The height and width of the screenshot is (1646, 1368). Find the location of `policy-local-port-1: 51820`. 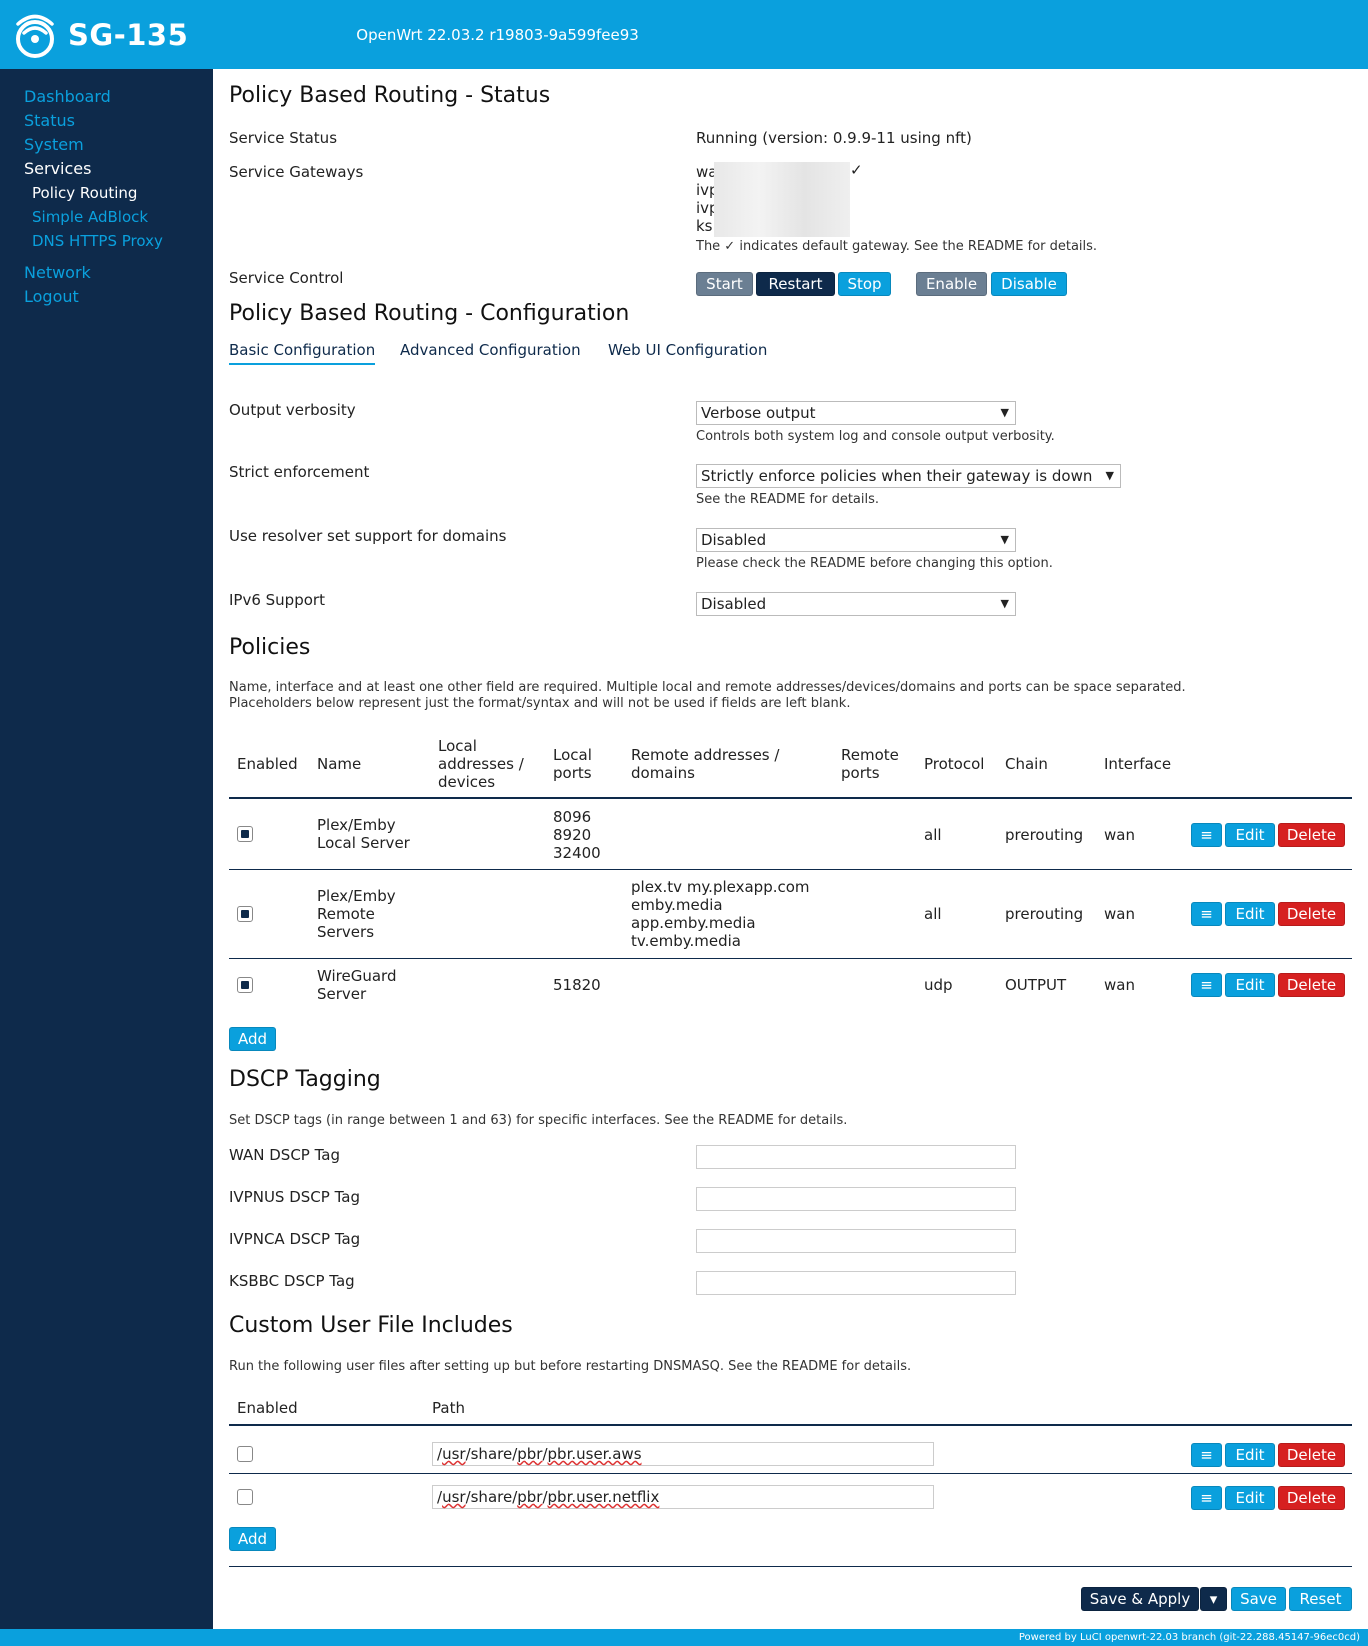

policy-local-port-1: 51820 is located at coordinates (577, 985).